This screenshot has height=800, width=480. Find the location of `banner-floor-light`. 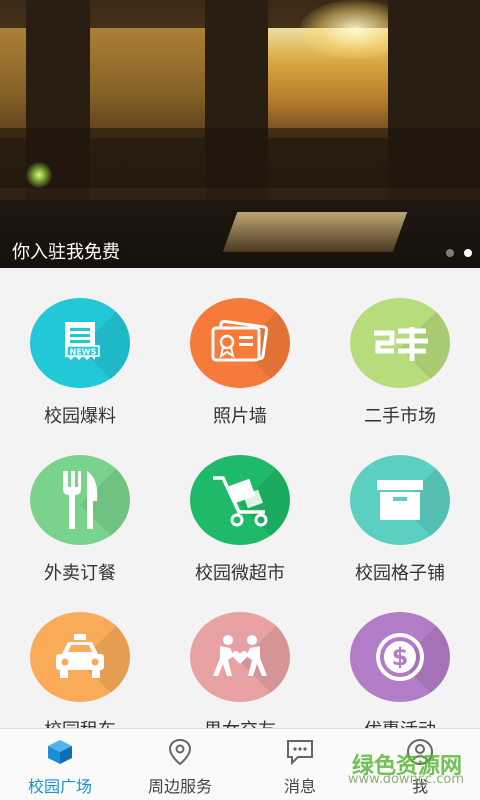

banner-floor-light is located at coordinates (315, 232).